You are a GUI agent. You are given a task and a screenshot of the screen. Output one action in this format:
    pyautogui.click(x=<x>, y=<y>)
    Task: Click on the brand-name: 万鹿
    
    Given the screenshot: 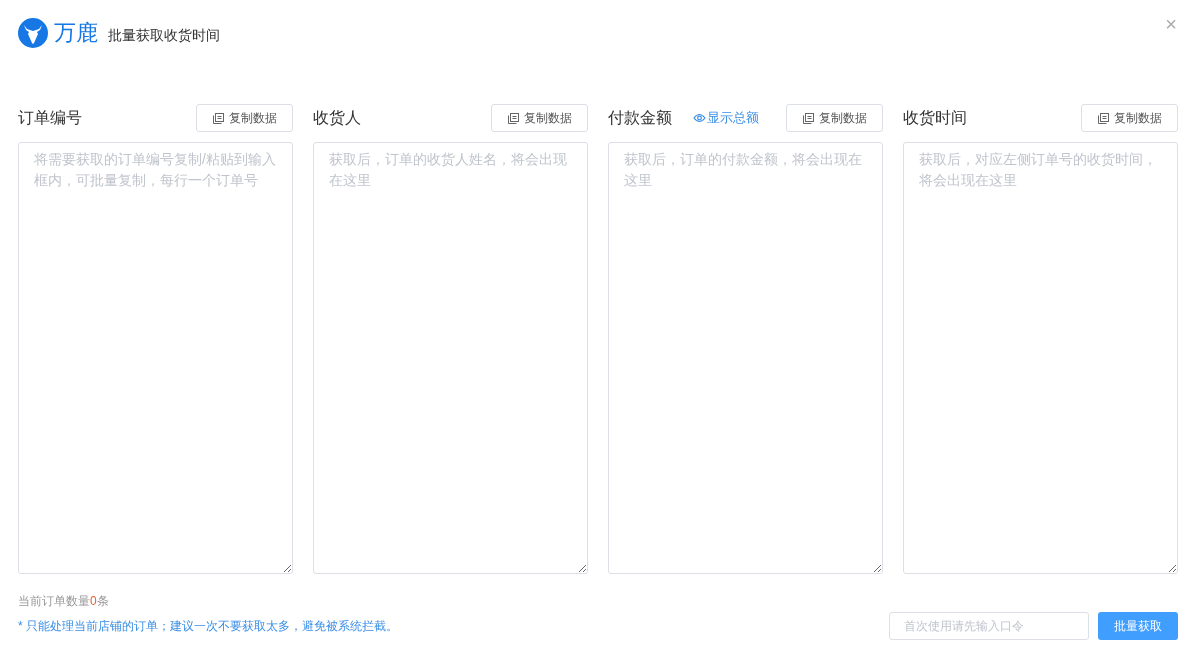 What is the action you would take?
    pyautogui.click(x=76, y=33)
    